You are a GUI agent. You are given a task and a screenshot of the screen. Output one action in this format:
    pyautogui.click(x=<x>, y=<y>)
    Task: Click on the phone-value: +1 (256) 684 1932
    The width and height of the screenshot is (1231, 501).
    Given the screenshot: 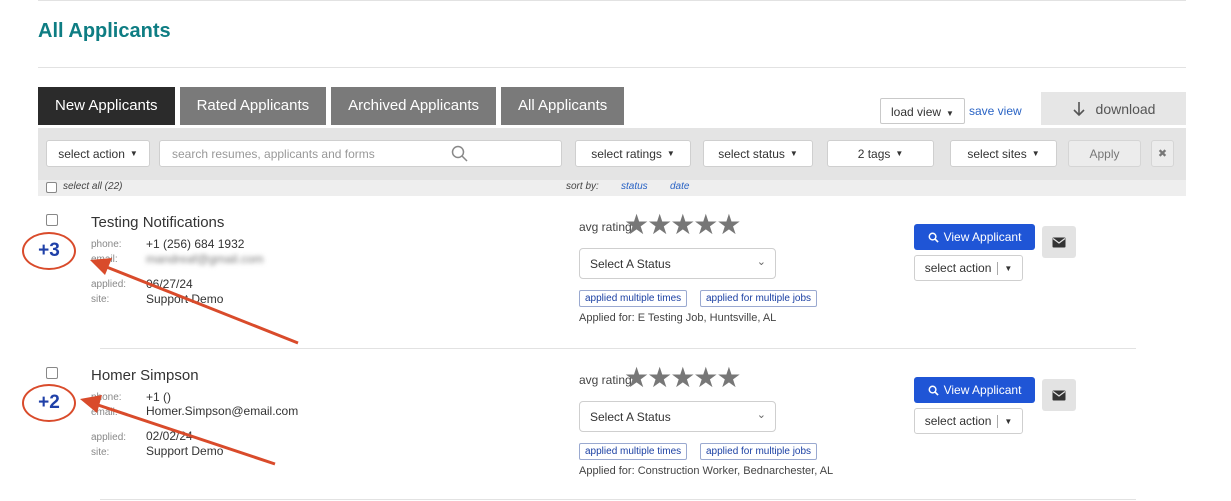 What is the action you would take?
    pyautogui.click(x=195, y=244)
    